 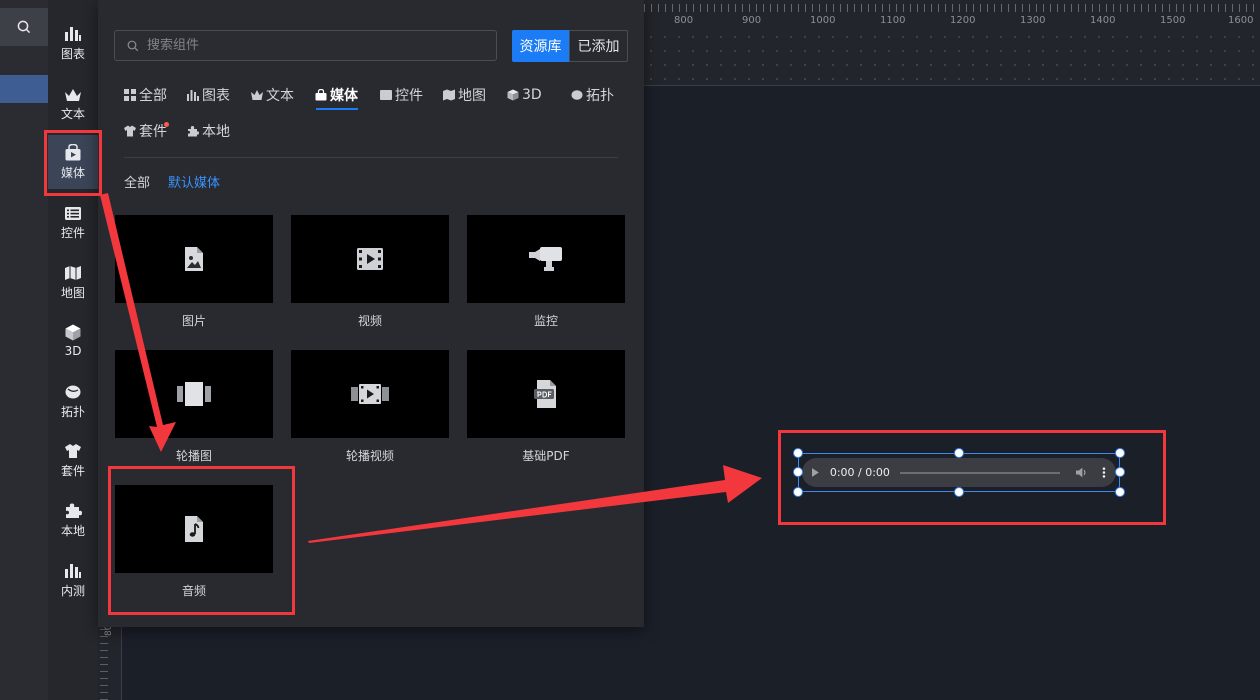 What do you see at coordinates (208, 131) in the screenshot?
I see `tab-local: 本地` at bounding box center [208, 131].